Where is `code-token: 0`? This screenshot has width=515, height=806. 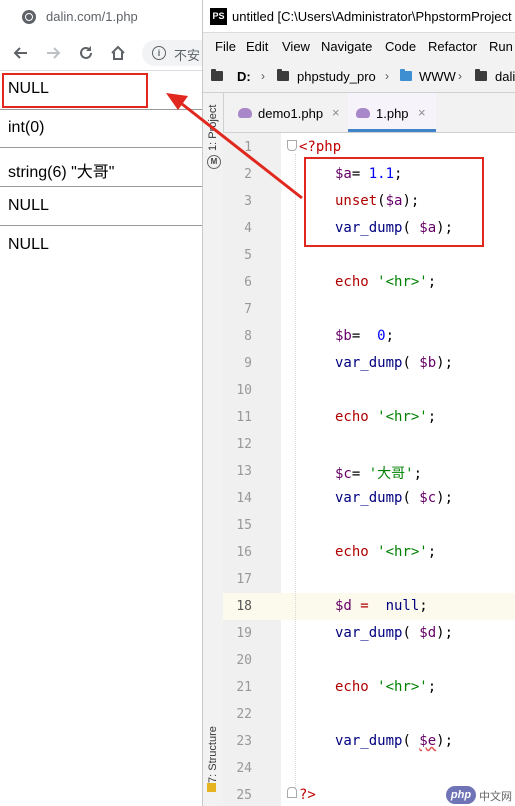
code-token: 0 is located at coordinates (381, 336).